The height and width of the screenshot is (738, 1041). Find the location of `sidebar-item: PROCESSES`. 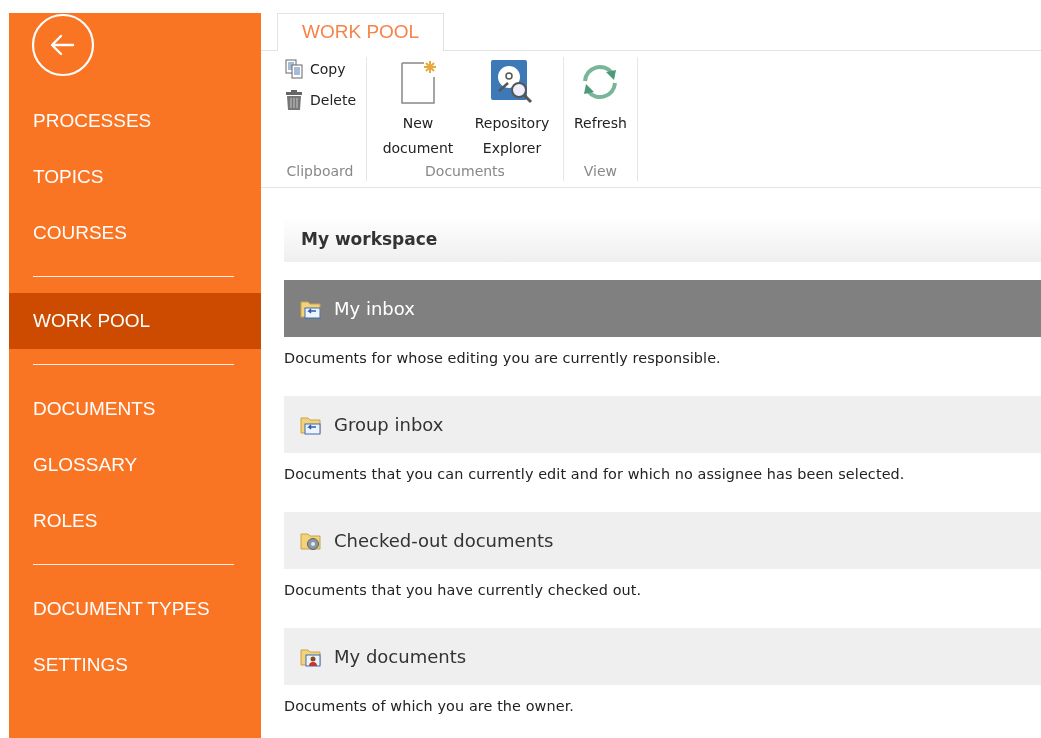

sidebar-item: PROCESSES is located at coordinates (135, 121).